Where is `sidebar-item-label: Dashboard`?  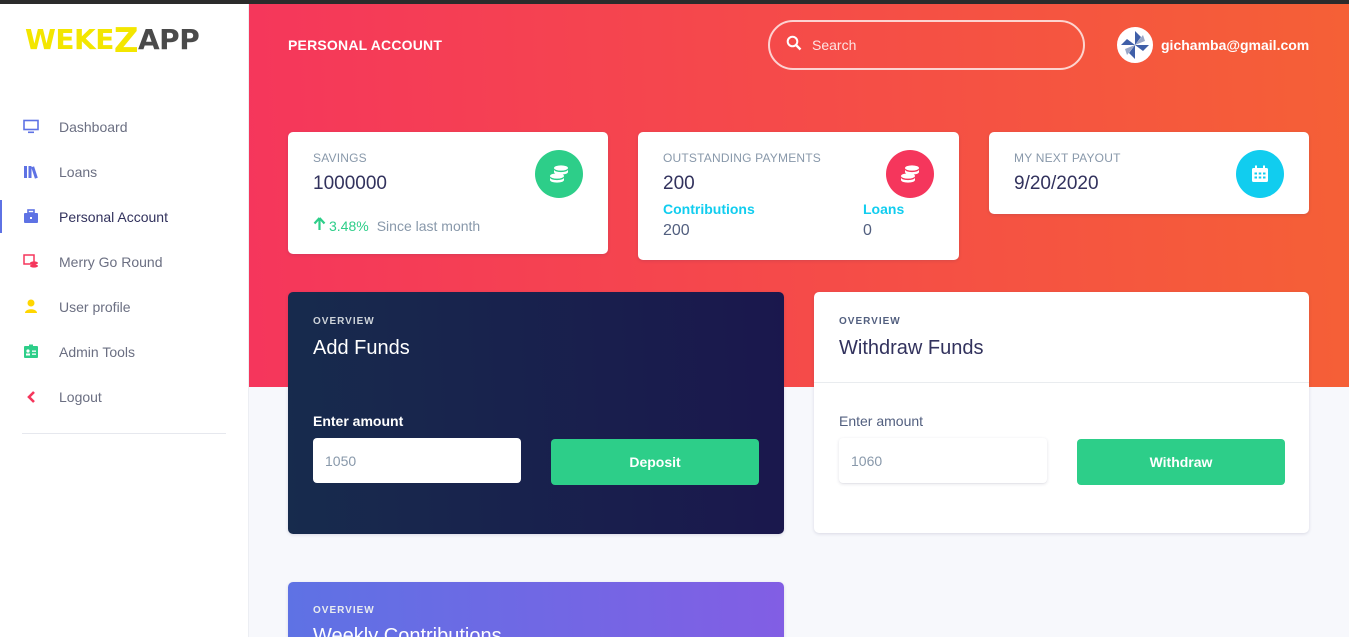 sidebar-item-label: Dashboard is located at coordinates (93, 126).